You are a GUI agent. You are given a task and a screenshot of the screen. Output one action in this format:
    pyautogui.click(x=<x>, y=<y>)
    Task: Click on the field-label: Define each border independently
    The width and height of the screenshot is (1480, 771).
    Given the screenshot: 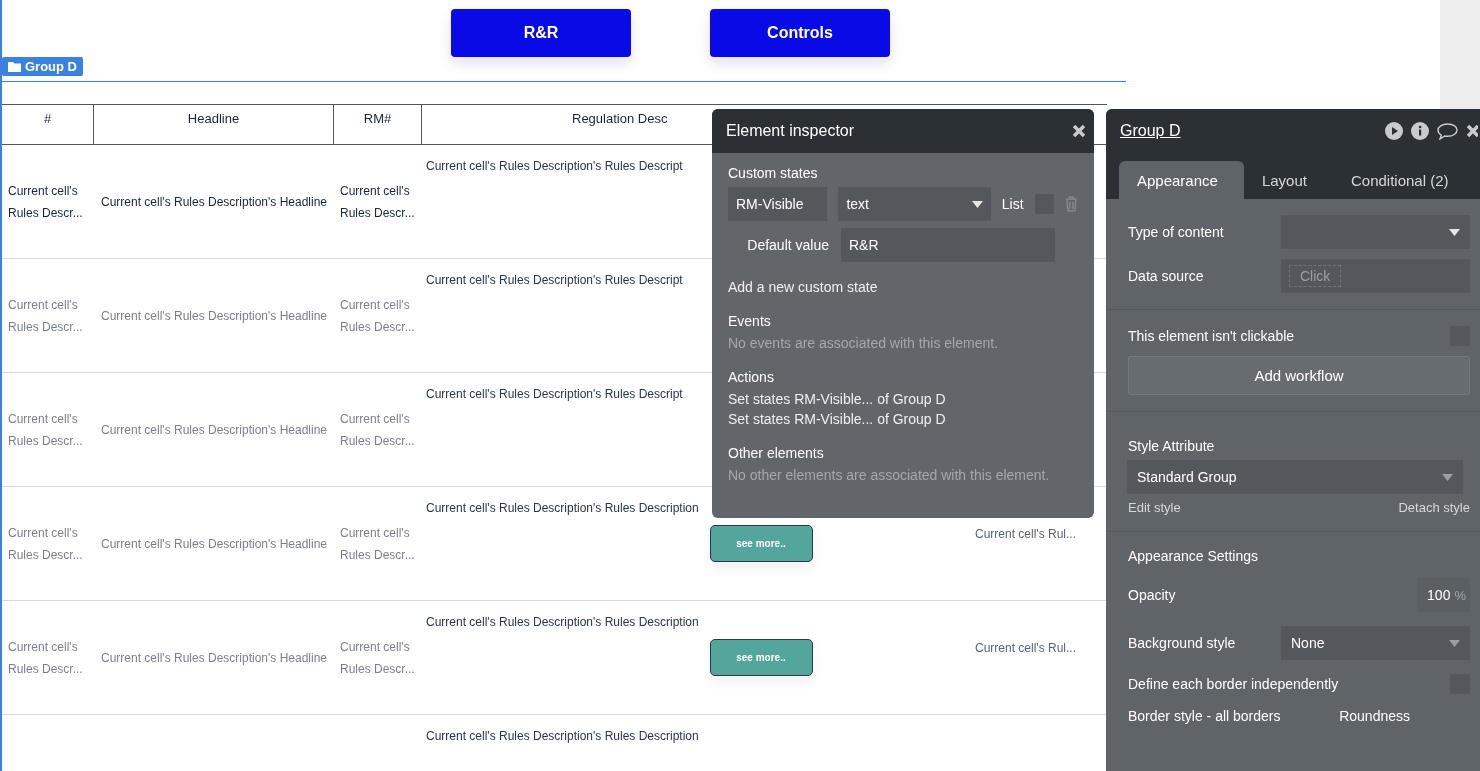 What is the action you would take?
    pyautogui.click(x=1233, y=684)
    